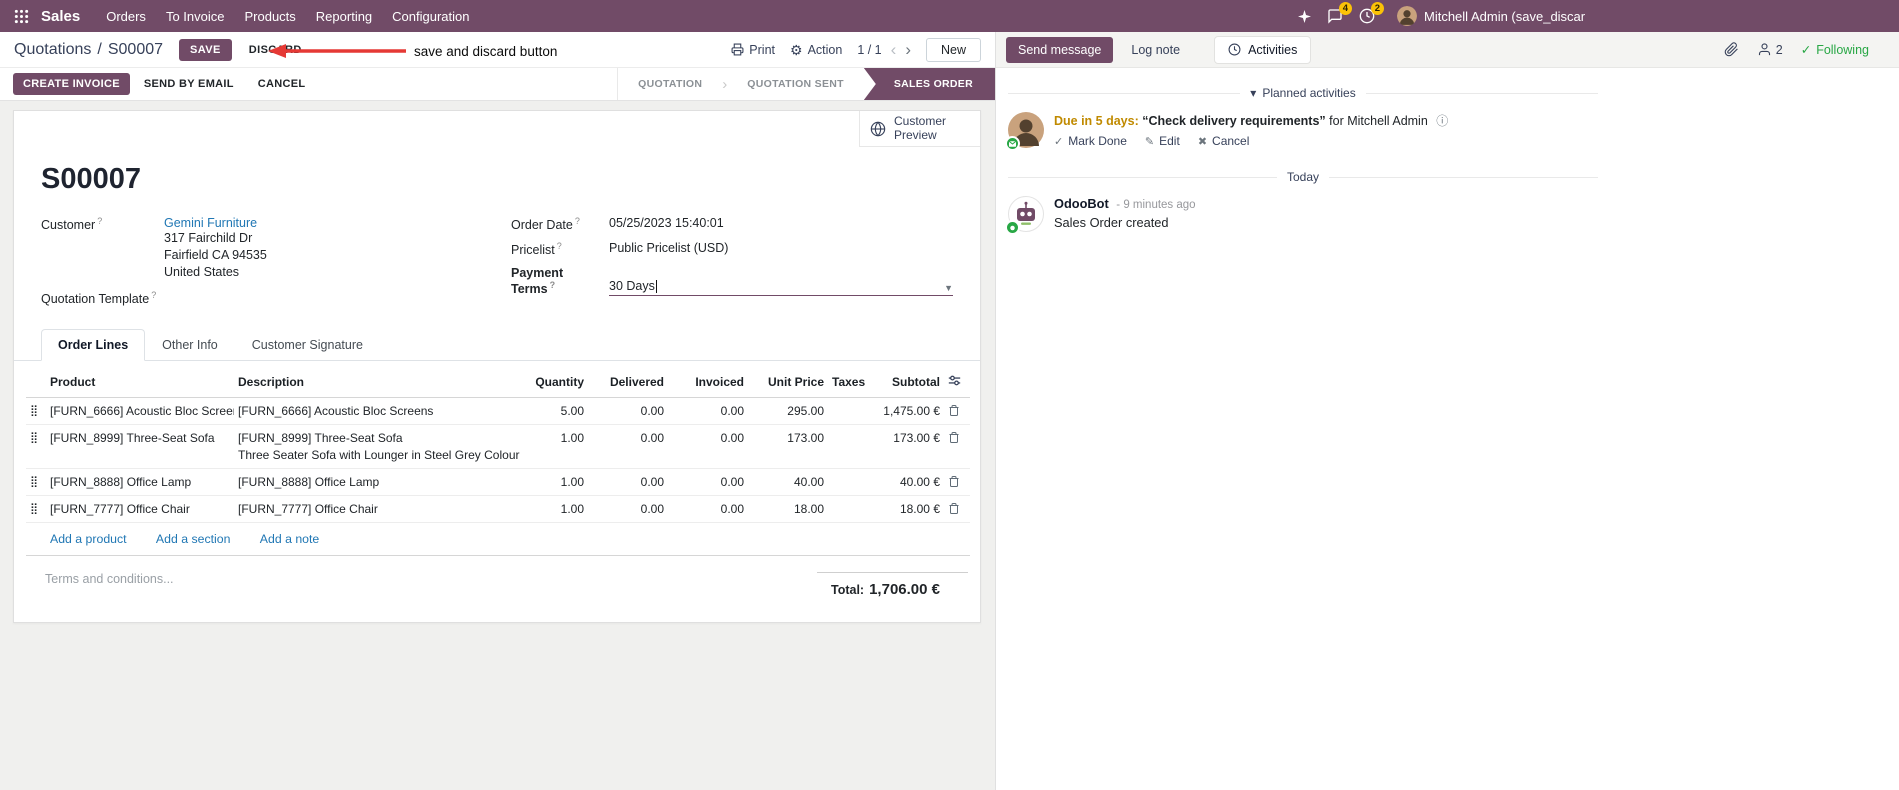 The image size is (1899, 790). I want to click on customer-preview-button: Customer Preview, so click(919, 129).